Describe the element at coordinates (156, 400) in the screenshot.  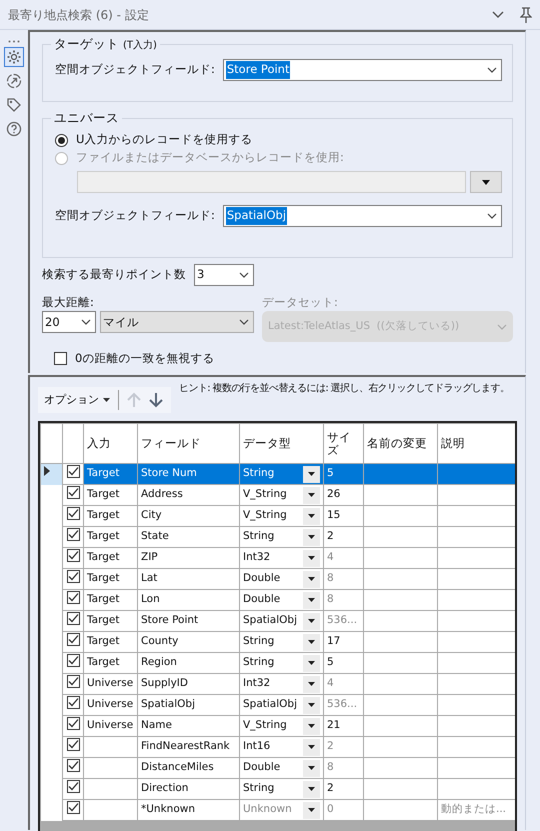
I see `arrow-down-icon` at that location.